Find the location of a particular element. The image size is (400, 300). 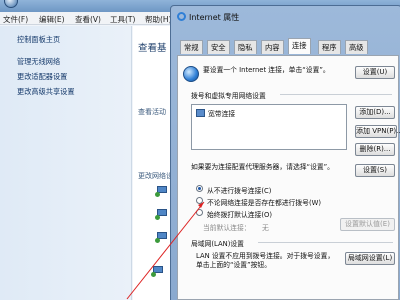

tab-privacy: 隐私 is located at coordinates (245, 47).